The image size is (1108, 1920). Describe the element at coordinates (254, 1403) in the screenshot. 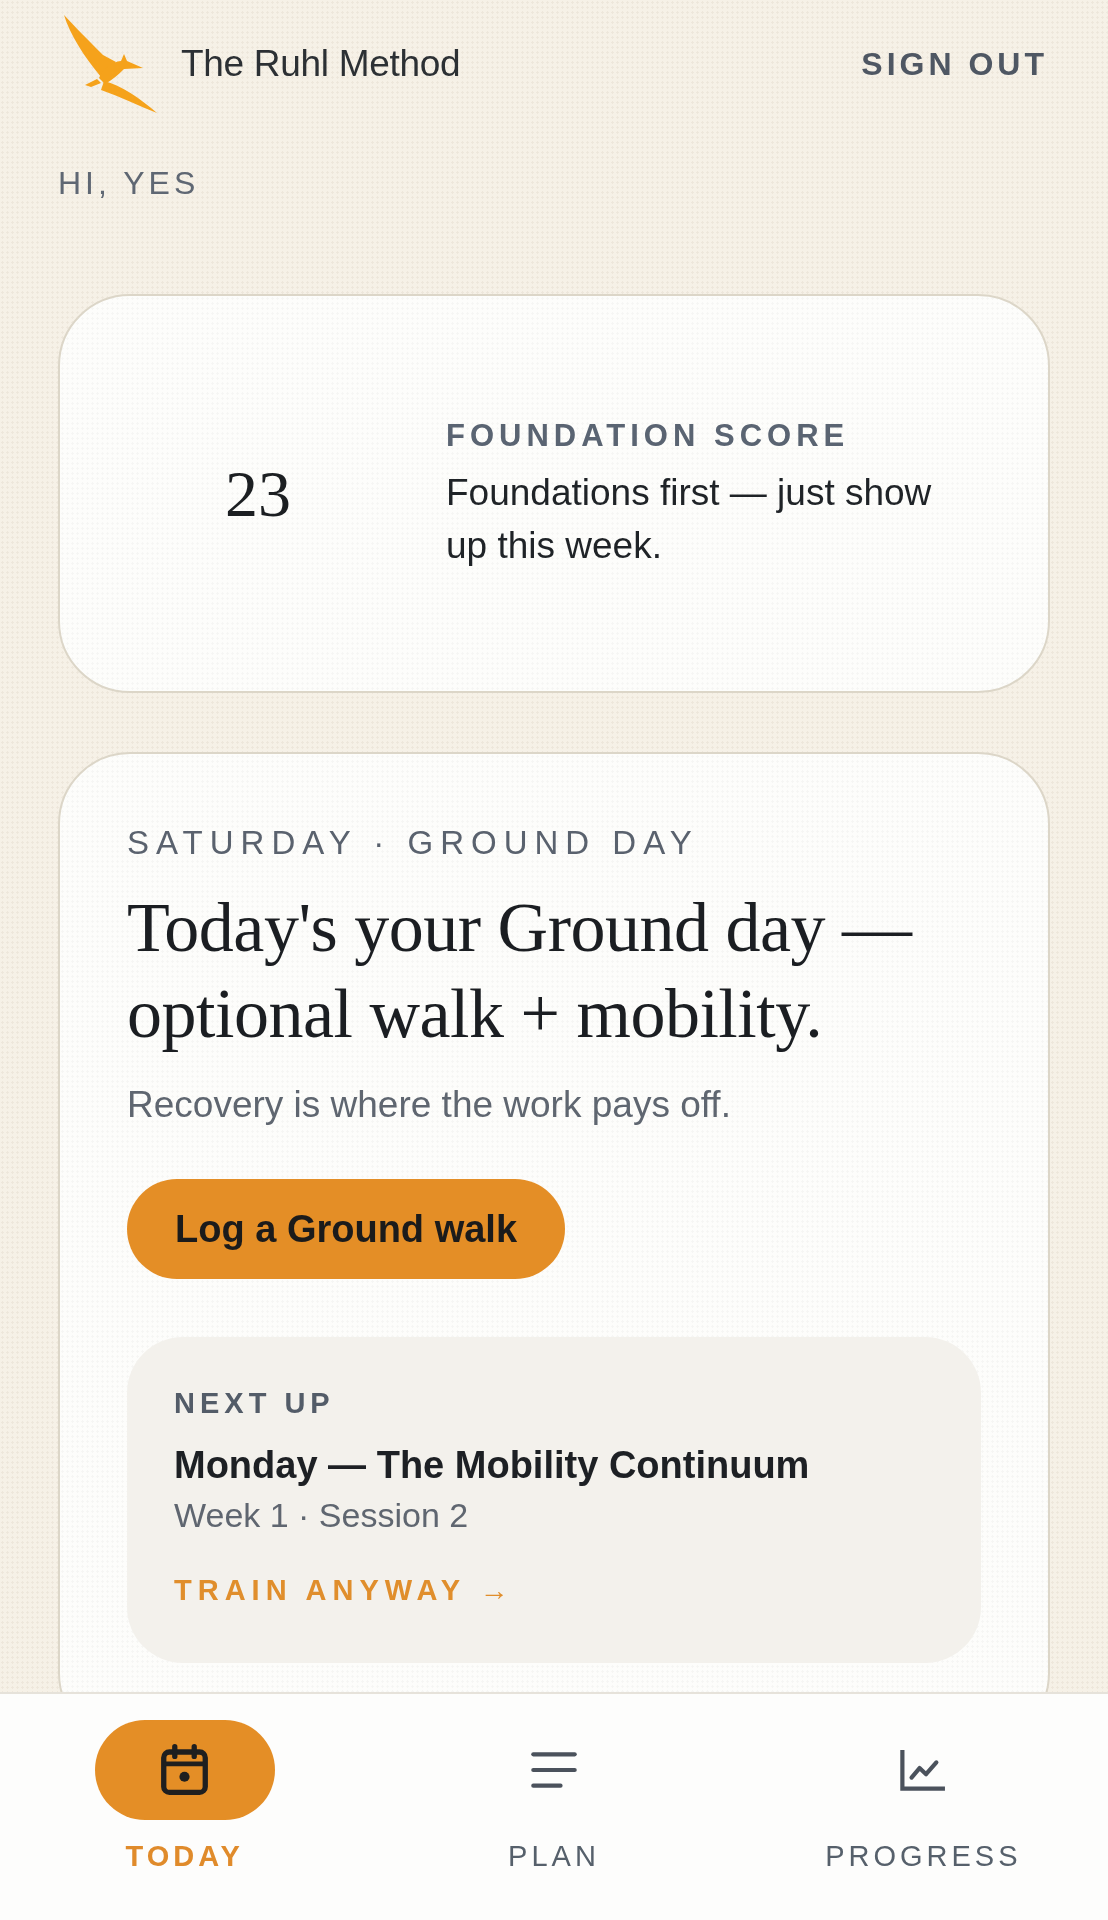

I see `next-up-label: NEXT UP` at that location.